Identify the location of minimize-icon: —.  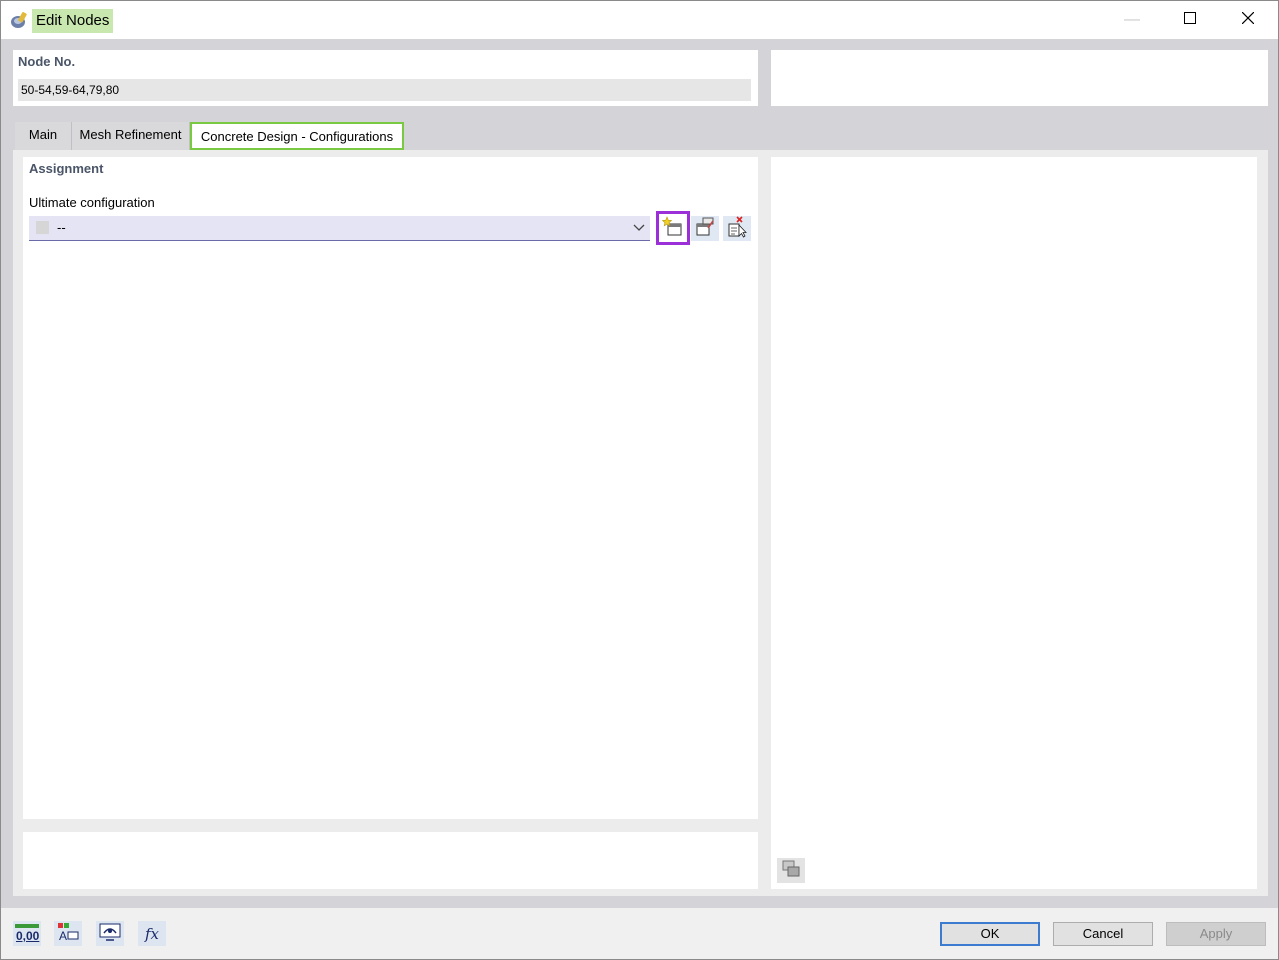
(1132, 19).